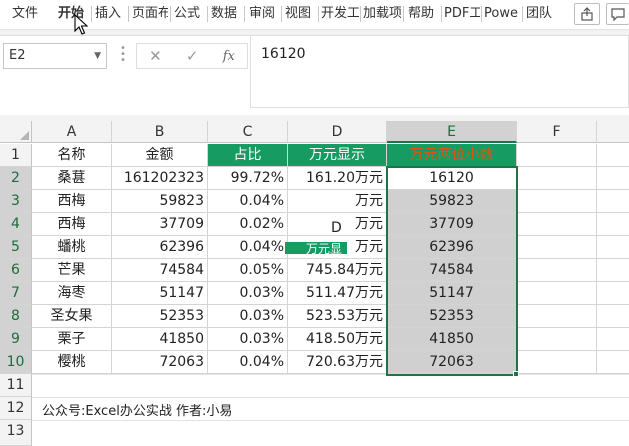 This screenshot has width=629, height=446. What do you see at coordinates (16, 270) in the screenshot?
I see `row-header-6: 6` at bounding box center [16, 270].